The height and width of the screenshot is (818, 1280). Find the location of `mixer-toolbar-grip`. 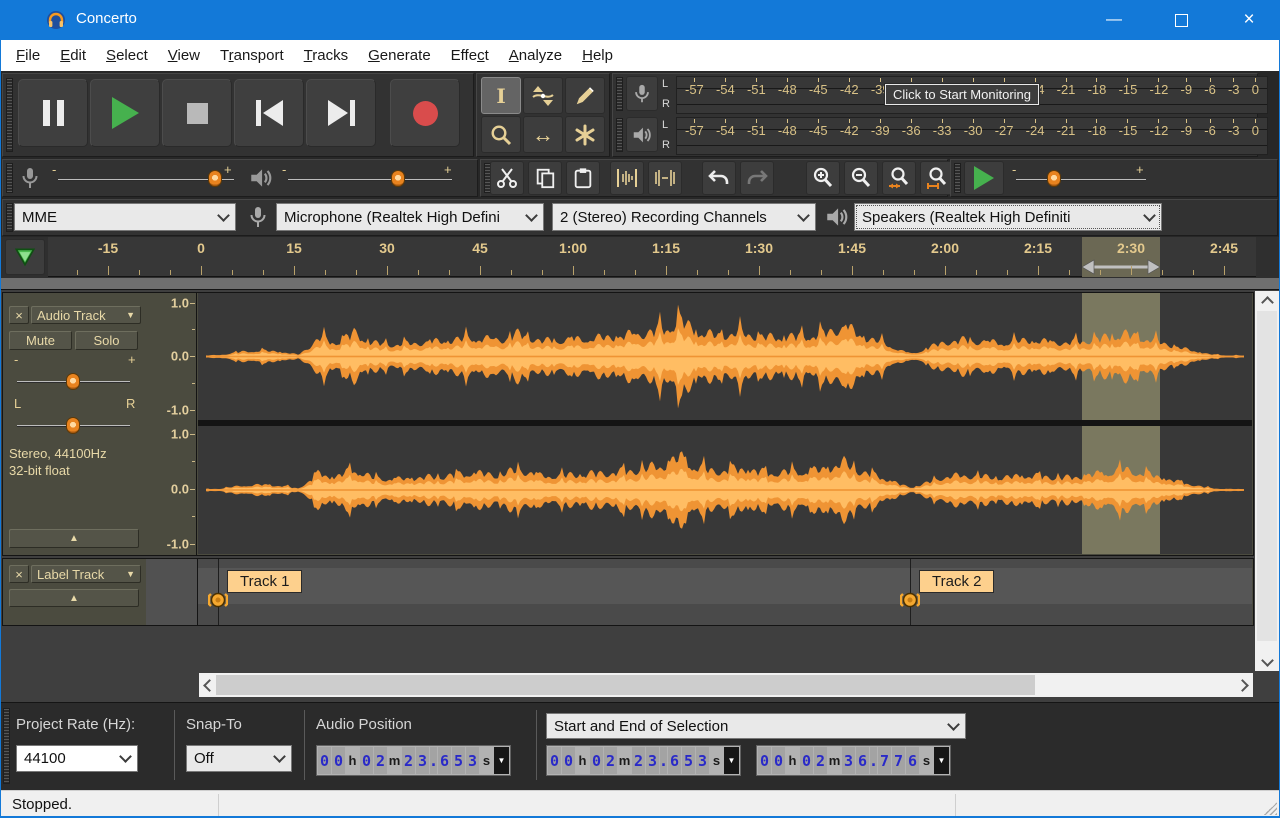

mixer-toolbar-grip is located at coordinates (9, 178).